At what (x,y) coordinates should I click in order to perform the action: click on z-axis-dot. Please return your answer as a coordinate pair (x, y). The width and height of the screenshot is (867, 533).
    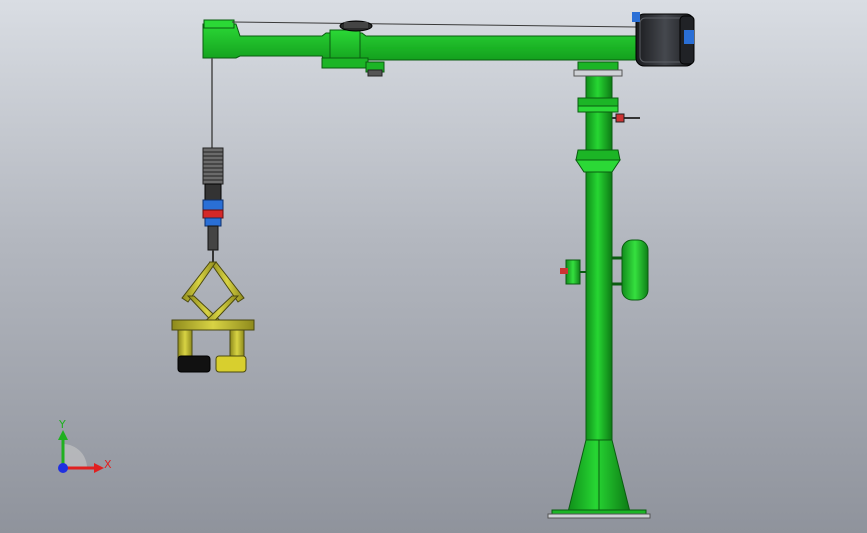
    Looking at the image, I should click on (63, 468).